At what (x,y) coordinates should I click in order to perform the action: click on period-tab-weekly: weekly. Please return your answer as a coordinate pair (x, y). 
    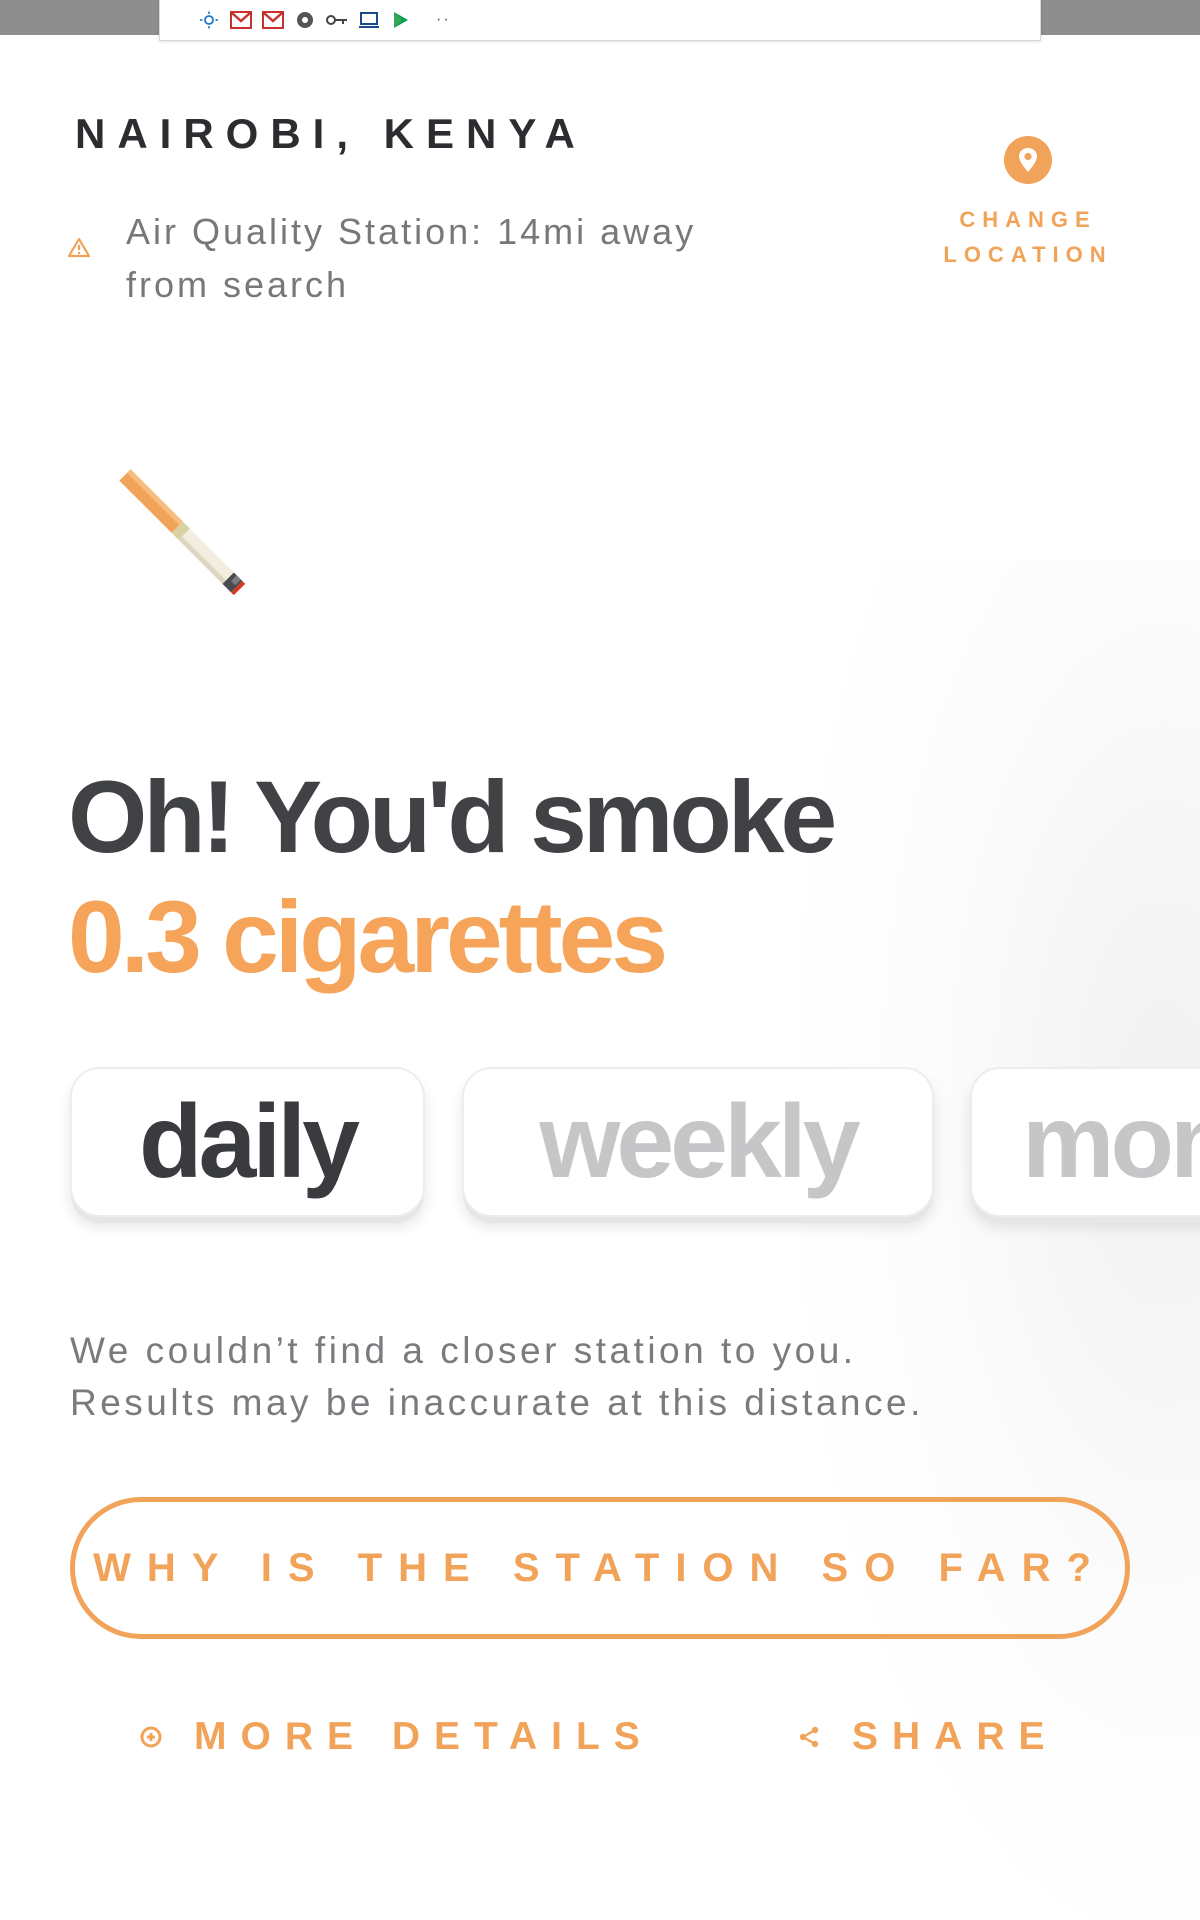
    Looking at the image, I should click on (698, 1142).